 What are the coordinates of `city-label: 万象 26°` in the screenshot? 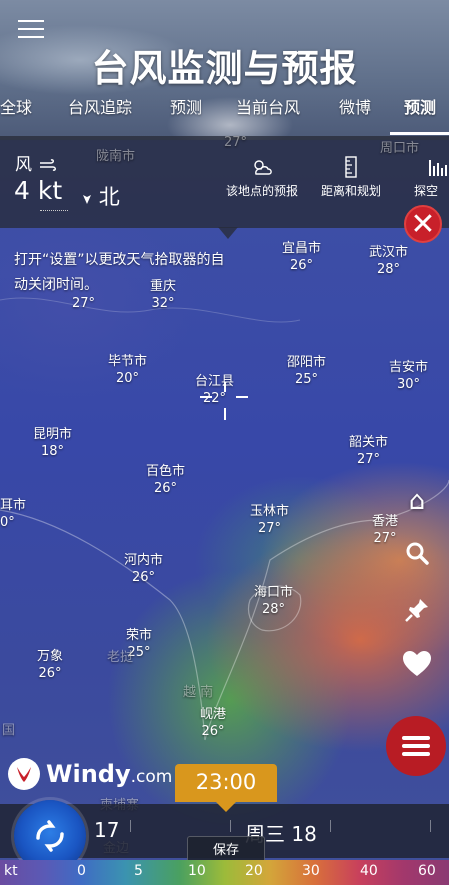 It's located at (50, 665).